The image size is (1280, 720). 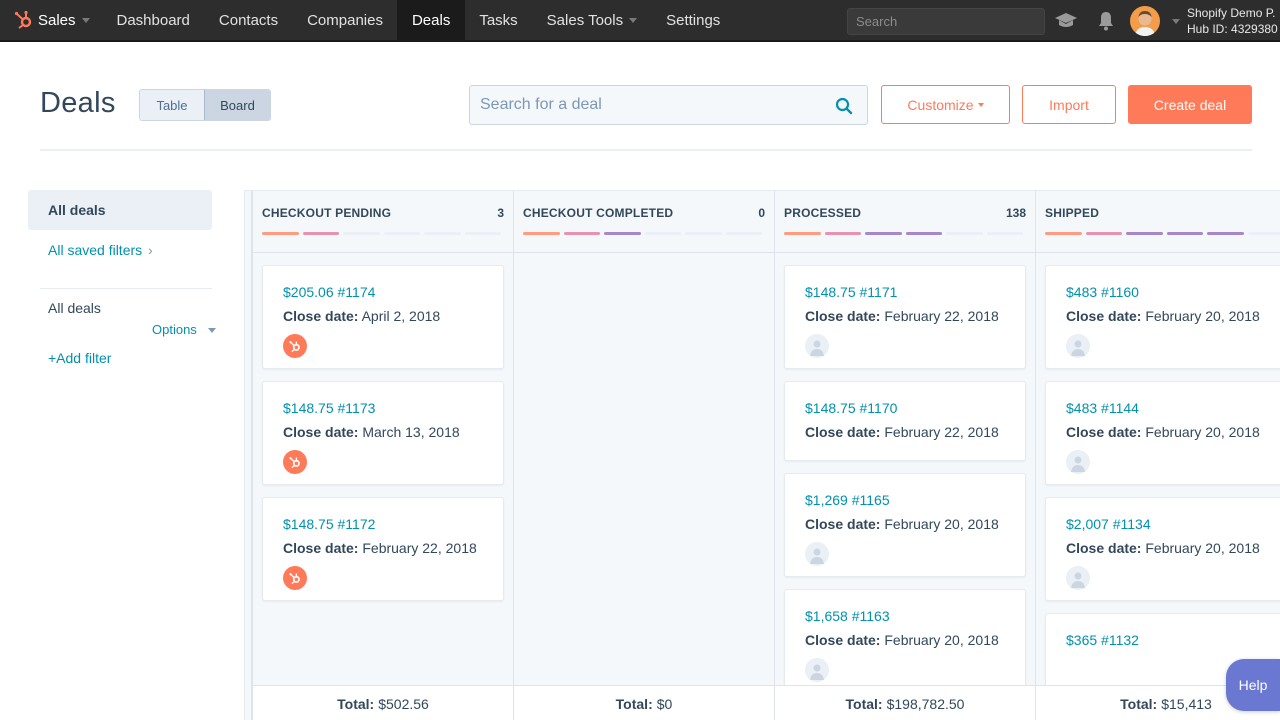 I want to click on column-name: CHECKOUT COMPLETED, so click(x=598, y=213).